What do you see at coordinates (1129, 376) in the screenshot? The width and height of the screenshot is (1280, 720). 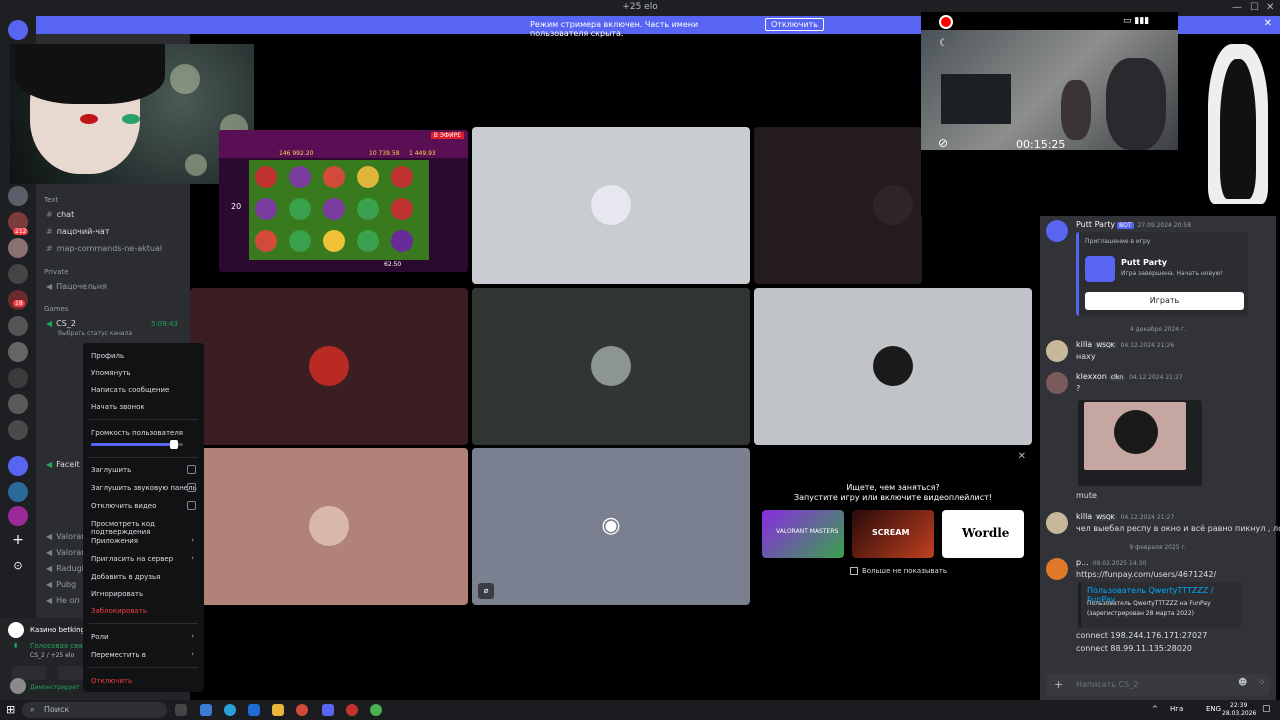 I see `message-author: klexxon clkn 04.12.2024 21:27` at bounding box center [1129, 376].